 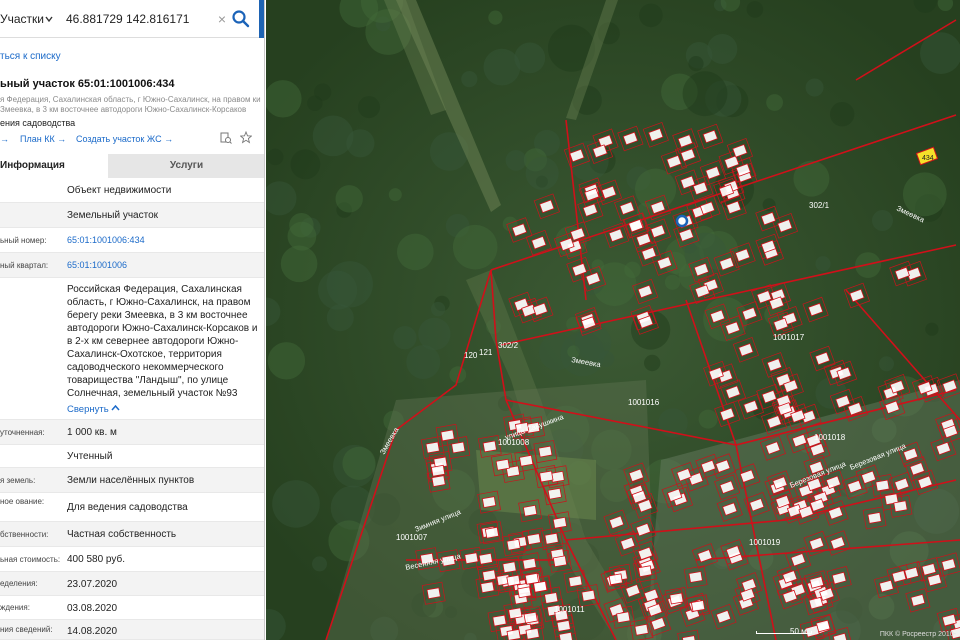 I want to click on search-button, so click(x=241, y=19).